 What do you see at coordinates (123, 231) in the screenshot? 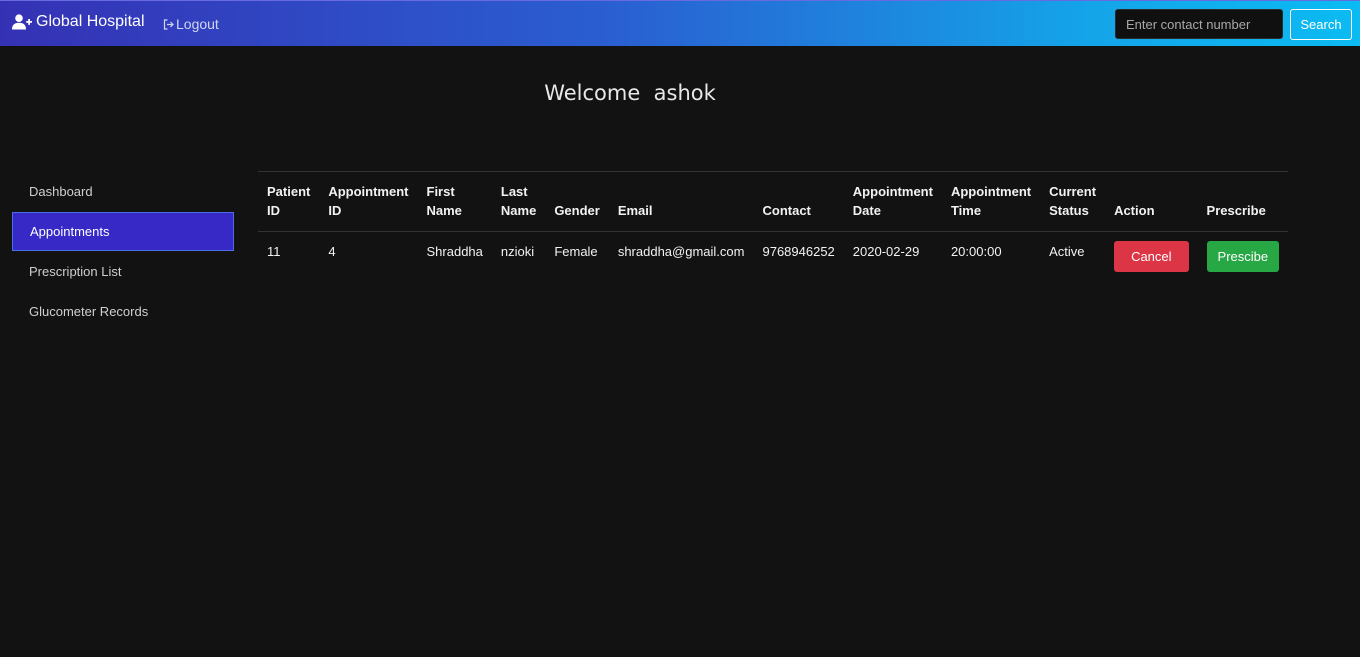
I see `sidebar-item-appointments: Appointments` at bounding box center [123, 231].